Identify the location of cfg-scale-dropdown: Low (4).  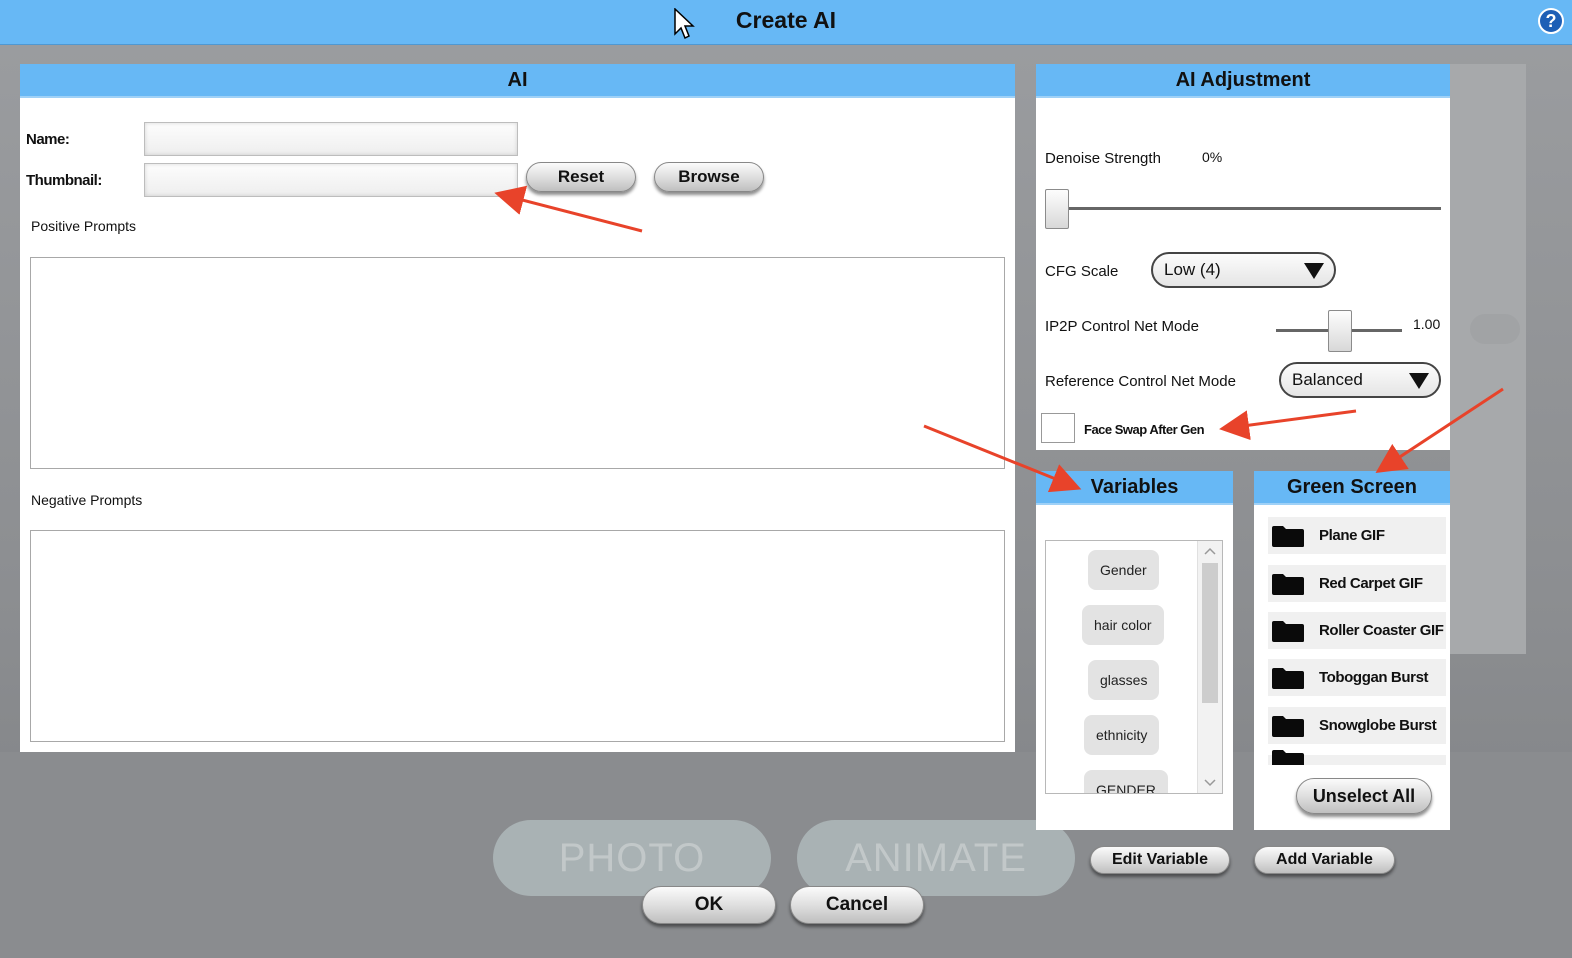
(1243, 270).